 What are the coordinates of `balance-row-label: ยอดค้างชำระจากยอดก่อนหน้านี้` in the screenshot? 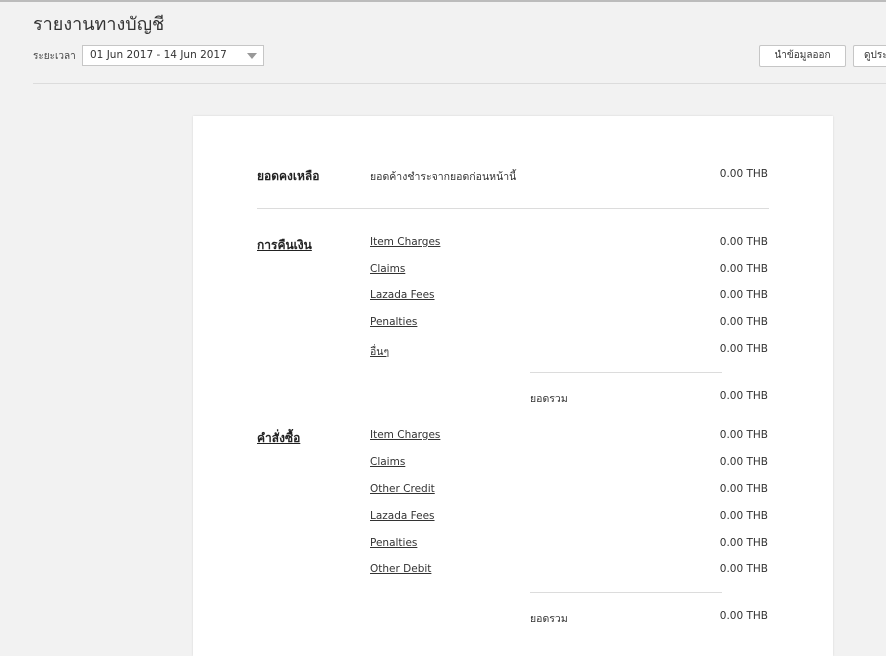 It's located at (443, 177).